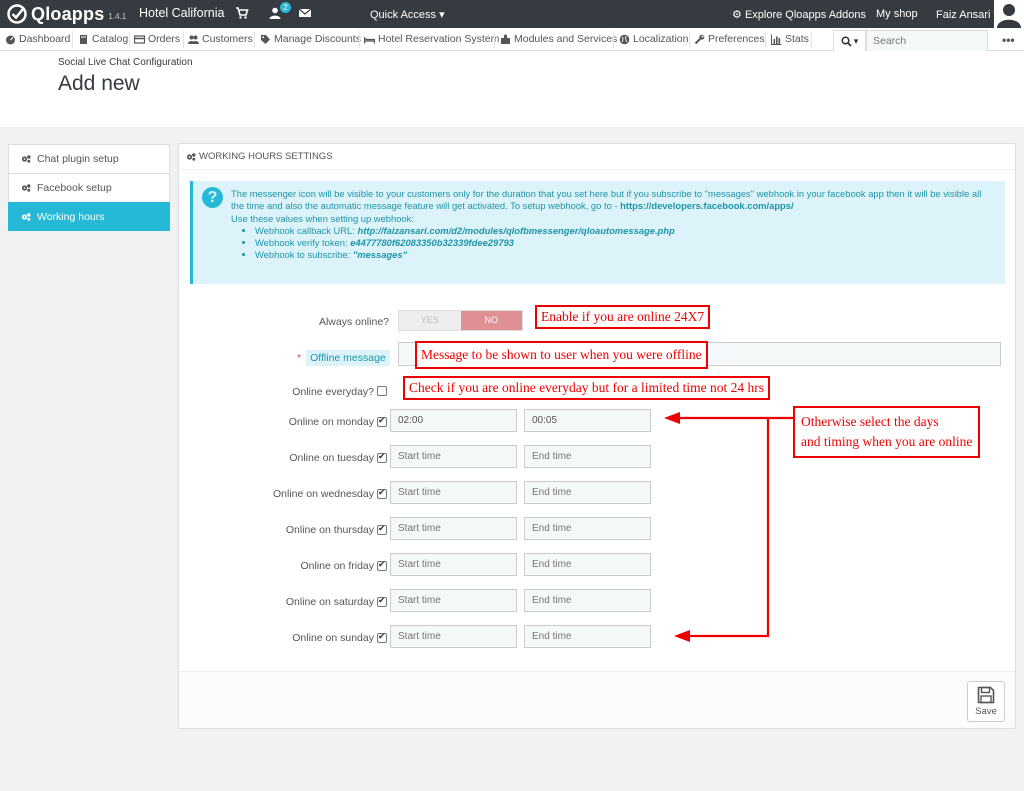 This screenshot has height=791, width=1024. Describe the element at coordinates (805, 15) in the screenshot. I see `explore-label: Explore Qloapps Addons` at that location.